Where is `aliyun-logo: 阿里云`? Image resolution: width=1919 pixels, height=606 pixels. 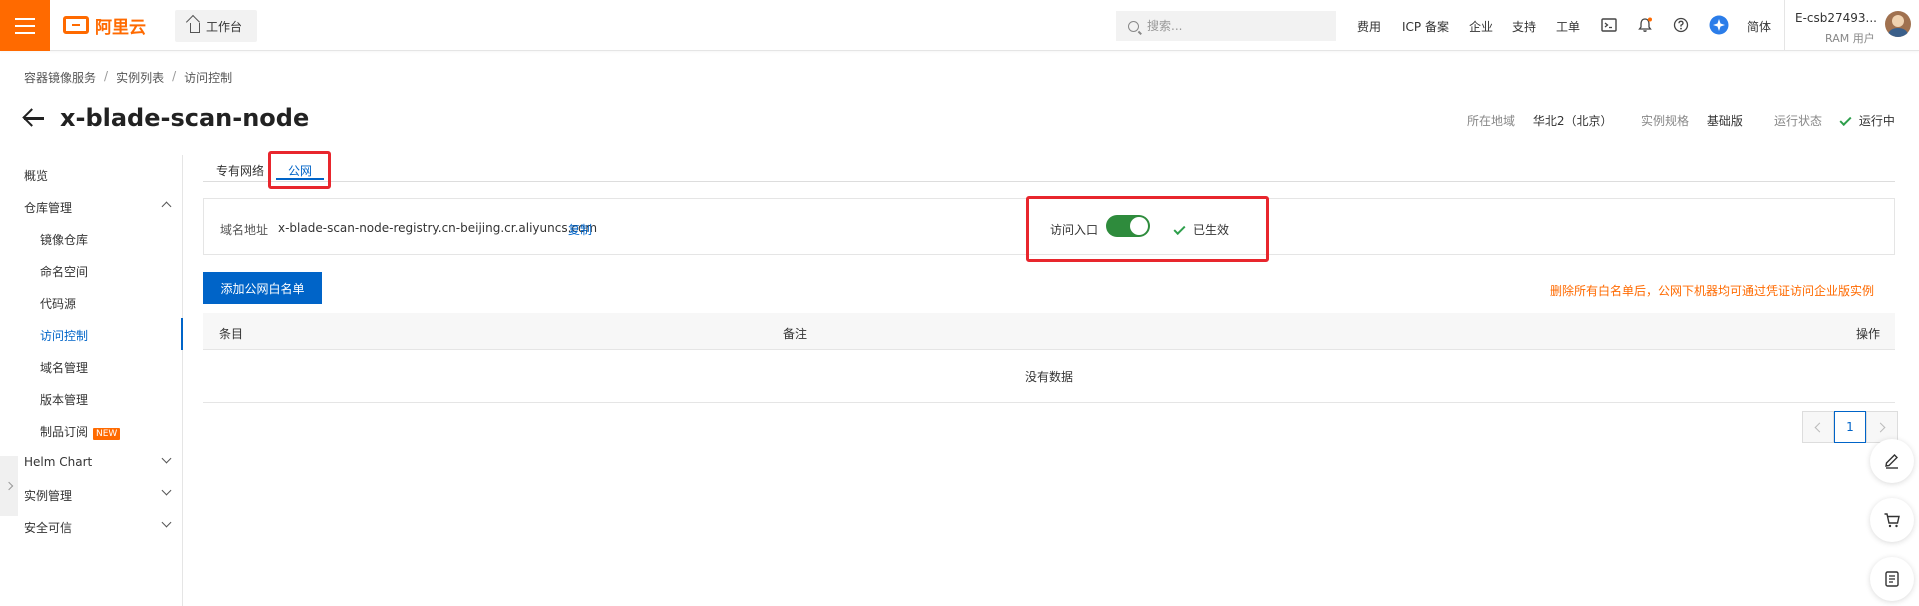
aliyun-logo: 阿里云 is located at coordinates (104, 26).